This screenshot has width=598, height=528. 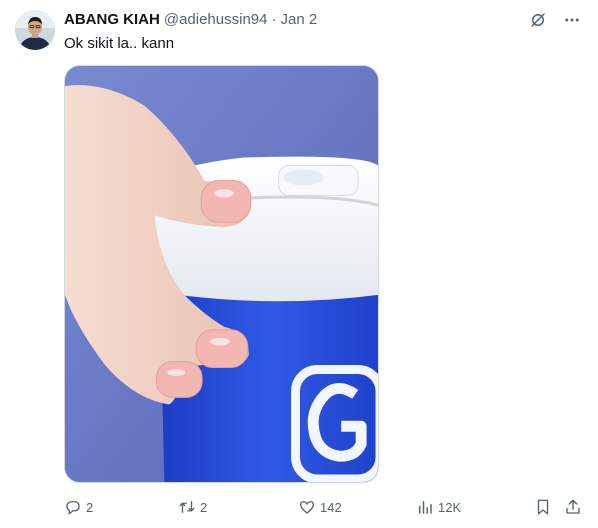 I want to click on tweet-date: Jan 2, so click(x=298, y=19).